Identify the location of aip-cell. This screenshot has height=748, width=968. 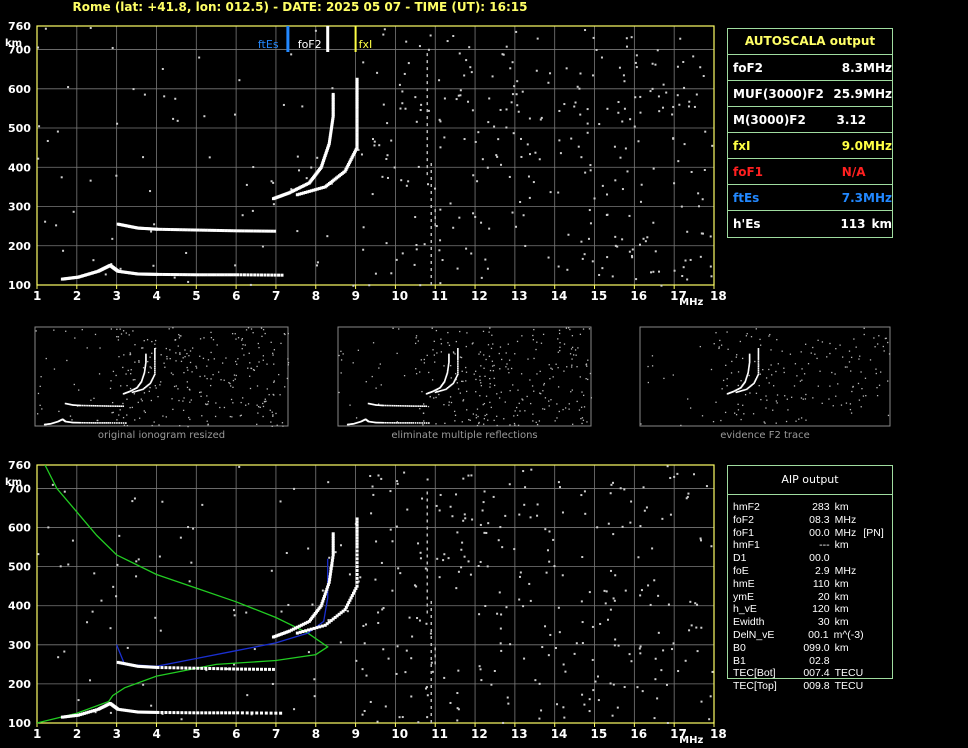
(877, 622).